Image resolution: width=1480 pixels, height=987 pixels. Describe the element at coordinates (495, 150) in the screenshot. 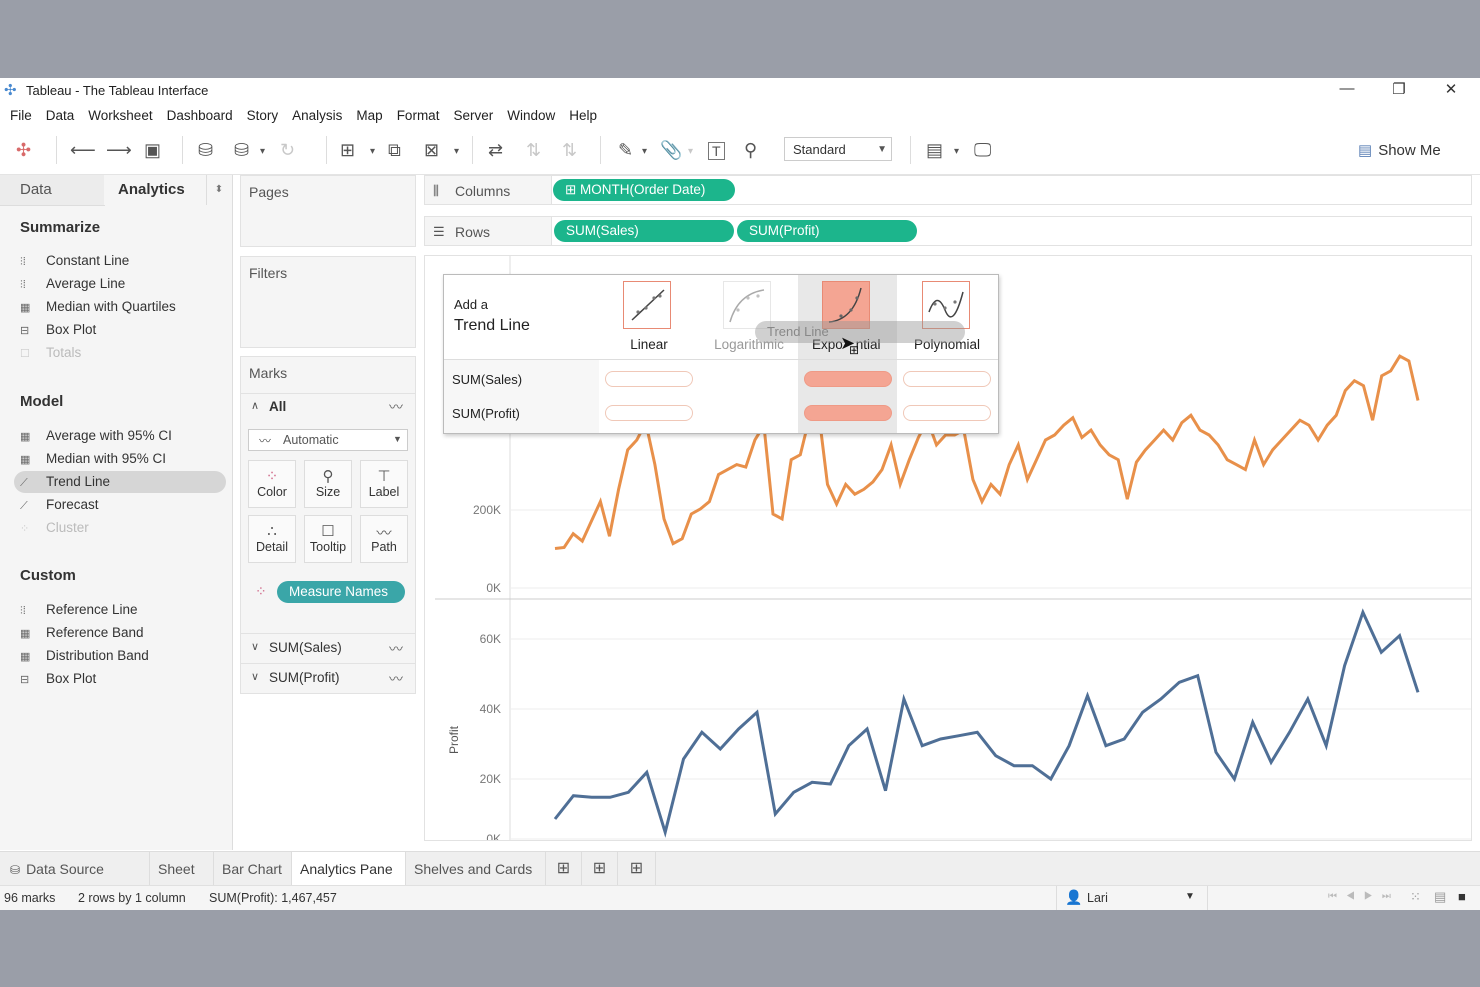

I see `swap-rows-columns-icon: ⇄` at that location.